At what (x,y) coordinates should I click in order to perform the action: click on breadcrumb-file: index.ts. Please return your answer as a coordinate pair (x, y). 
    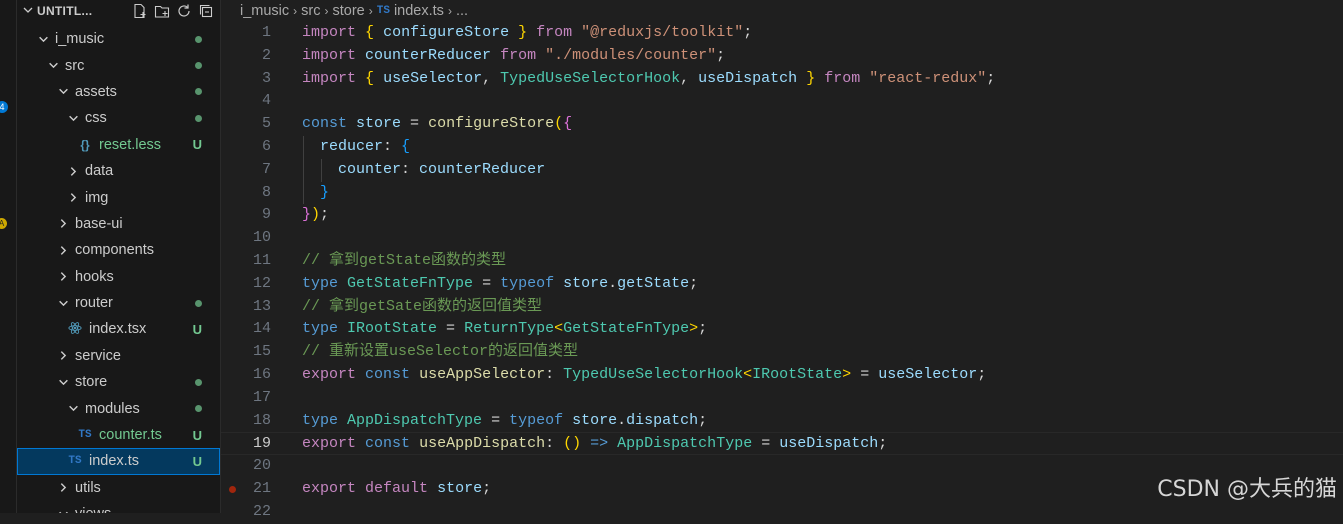
    Looking at the image, I should click on (419, 11).